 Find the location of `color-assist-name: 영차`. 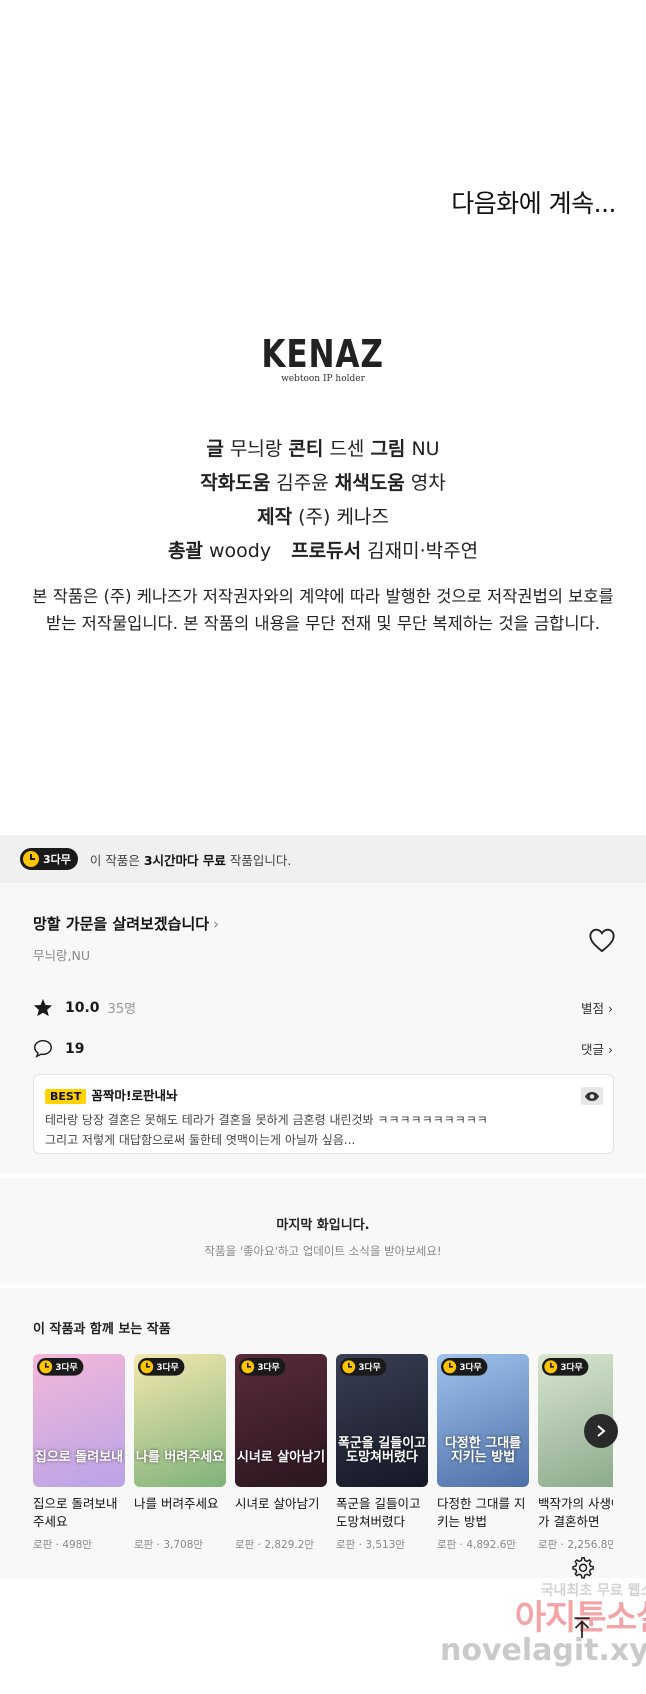

color-assist-name: 영차 is located at coordinates (428, 483).